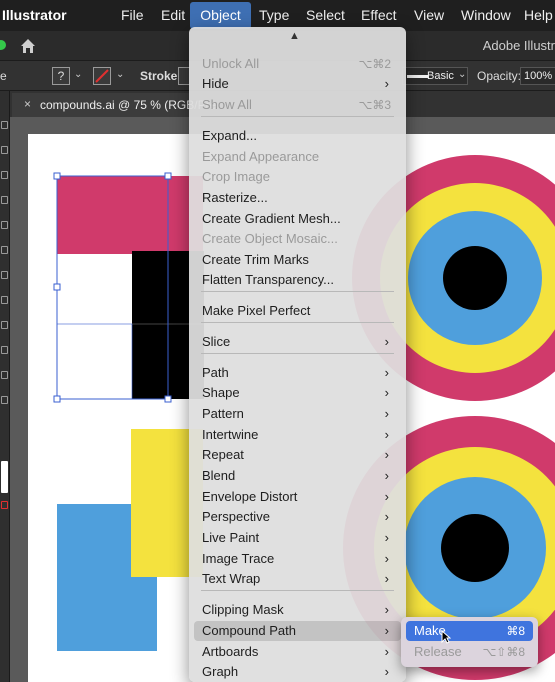 Image resolution: width=555 pixels, height=682 pixels. What do you see at coordinates (536, 15) in the screenshot?
I see `menu-help: Help` at bounding box center [536, 15].